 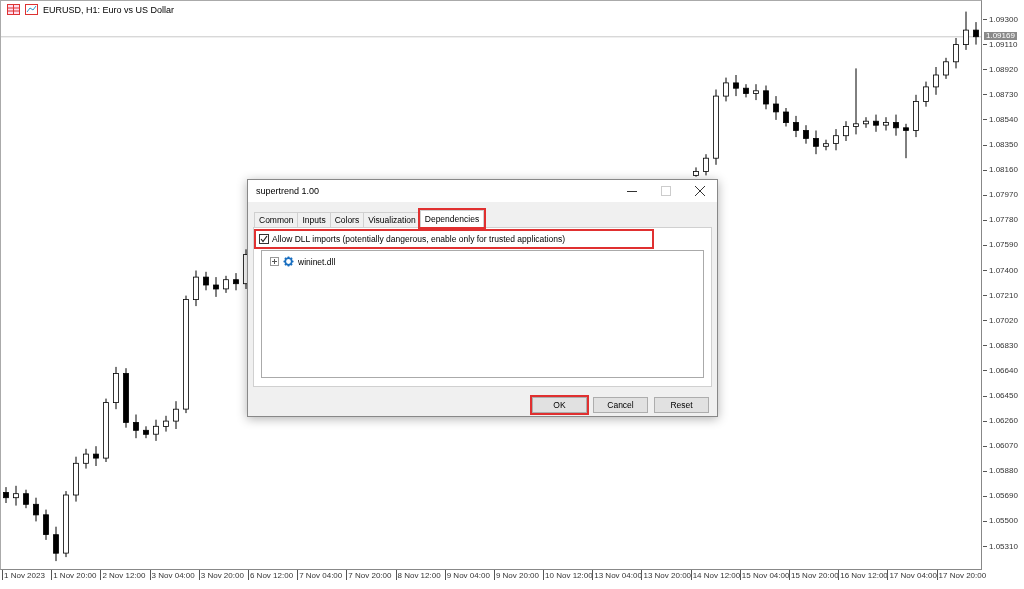 What do you see at coordinates (1003, 245) in the screenshot?
I see `price-label: 1.07590` at bounding box center [1003, 245].